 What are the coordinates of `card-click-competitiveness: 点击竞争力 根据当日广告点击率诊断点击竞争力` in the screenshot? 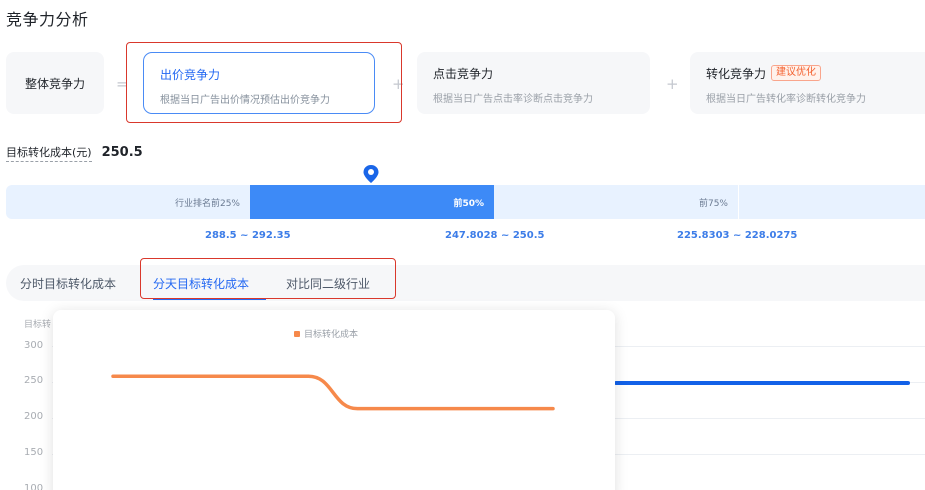 It's located at (533, 83).